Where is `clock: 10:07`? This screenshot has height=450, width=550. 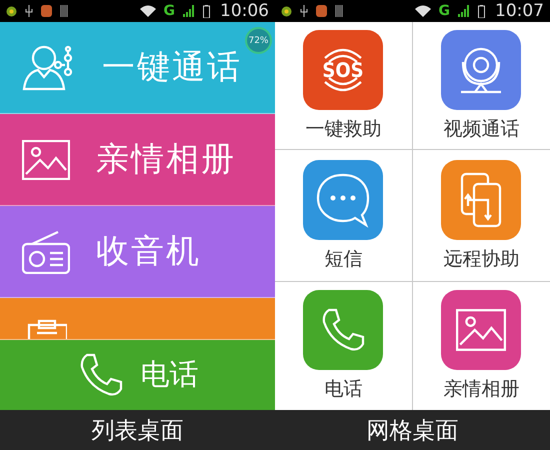
clock: 10:07 is located at coordinates (519, 11).